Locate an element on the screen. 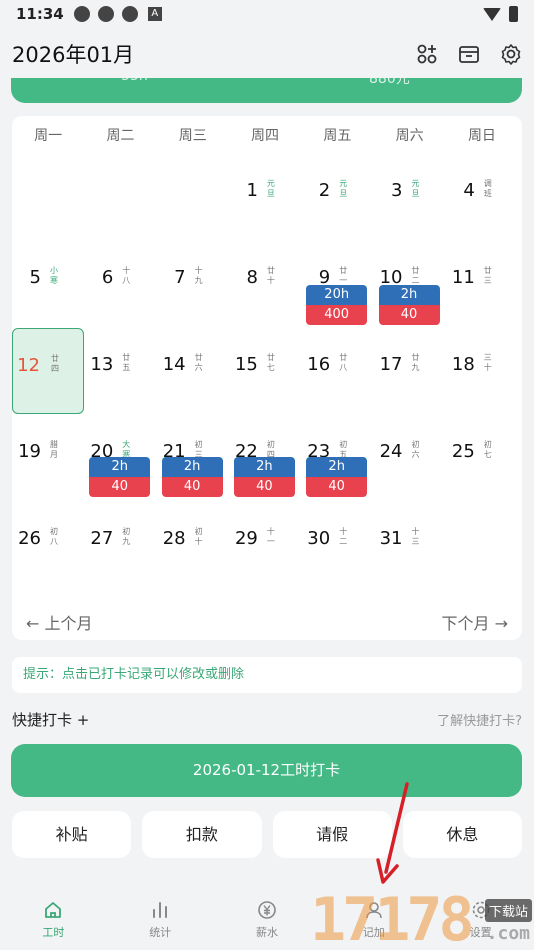 This screenshot has width=534, height=950. calendar-day: 4 调班 is located at coordinates (482, 197).